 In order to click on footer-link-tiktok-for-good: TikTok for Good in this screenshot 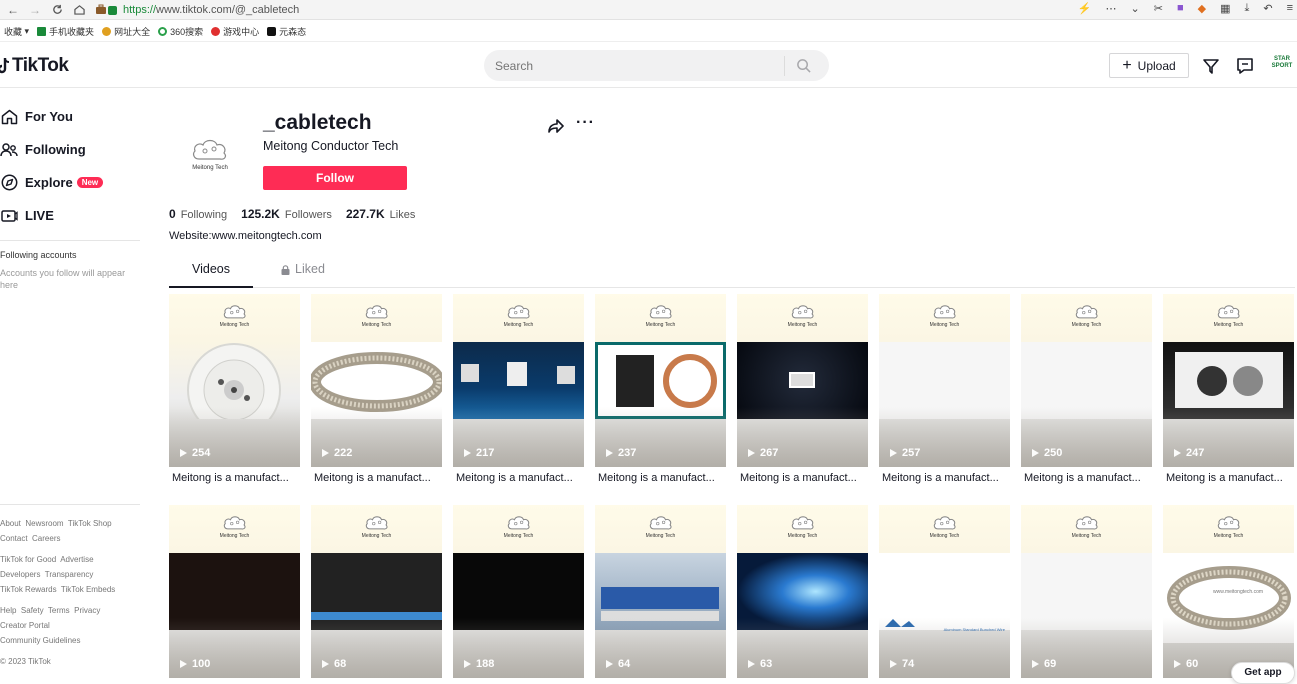, I will do `click(28, 559)`.